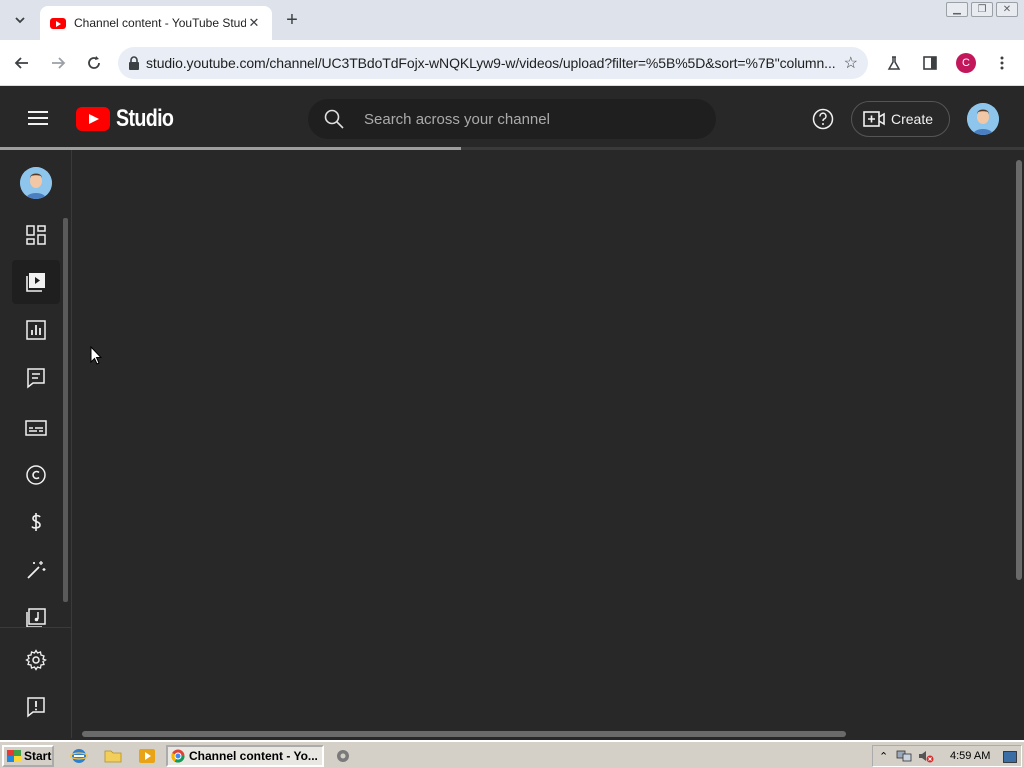  Describe the element at coordinates (947, 756) in the screenshot. I see `system-tray: ⌃ 4:59 AM` at that location.